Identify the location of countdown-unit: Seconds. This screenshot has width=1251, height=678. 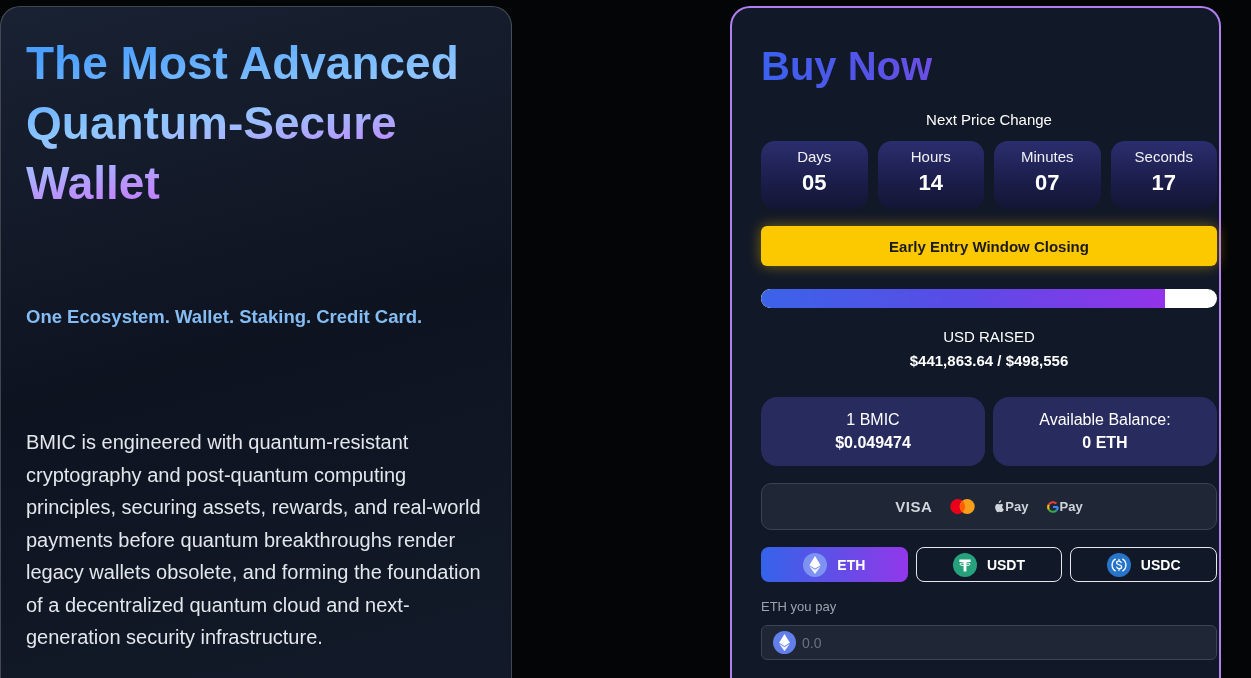
(1163, 157).